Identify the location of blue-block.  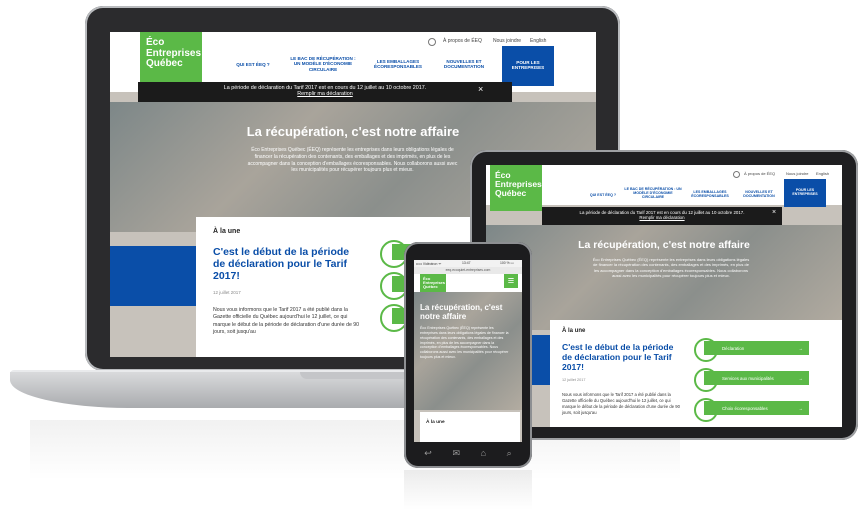
(153, 276).